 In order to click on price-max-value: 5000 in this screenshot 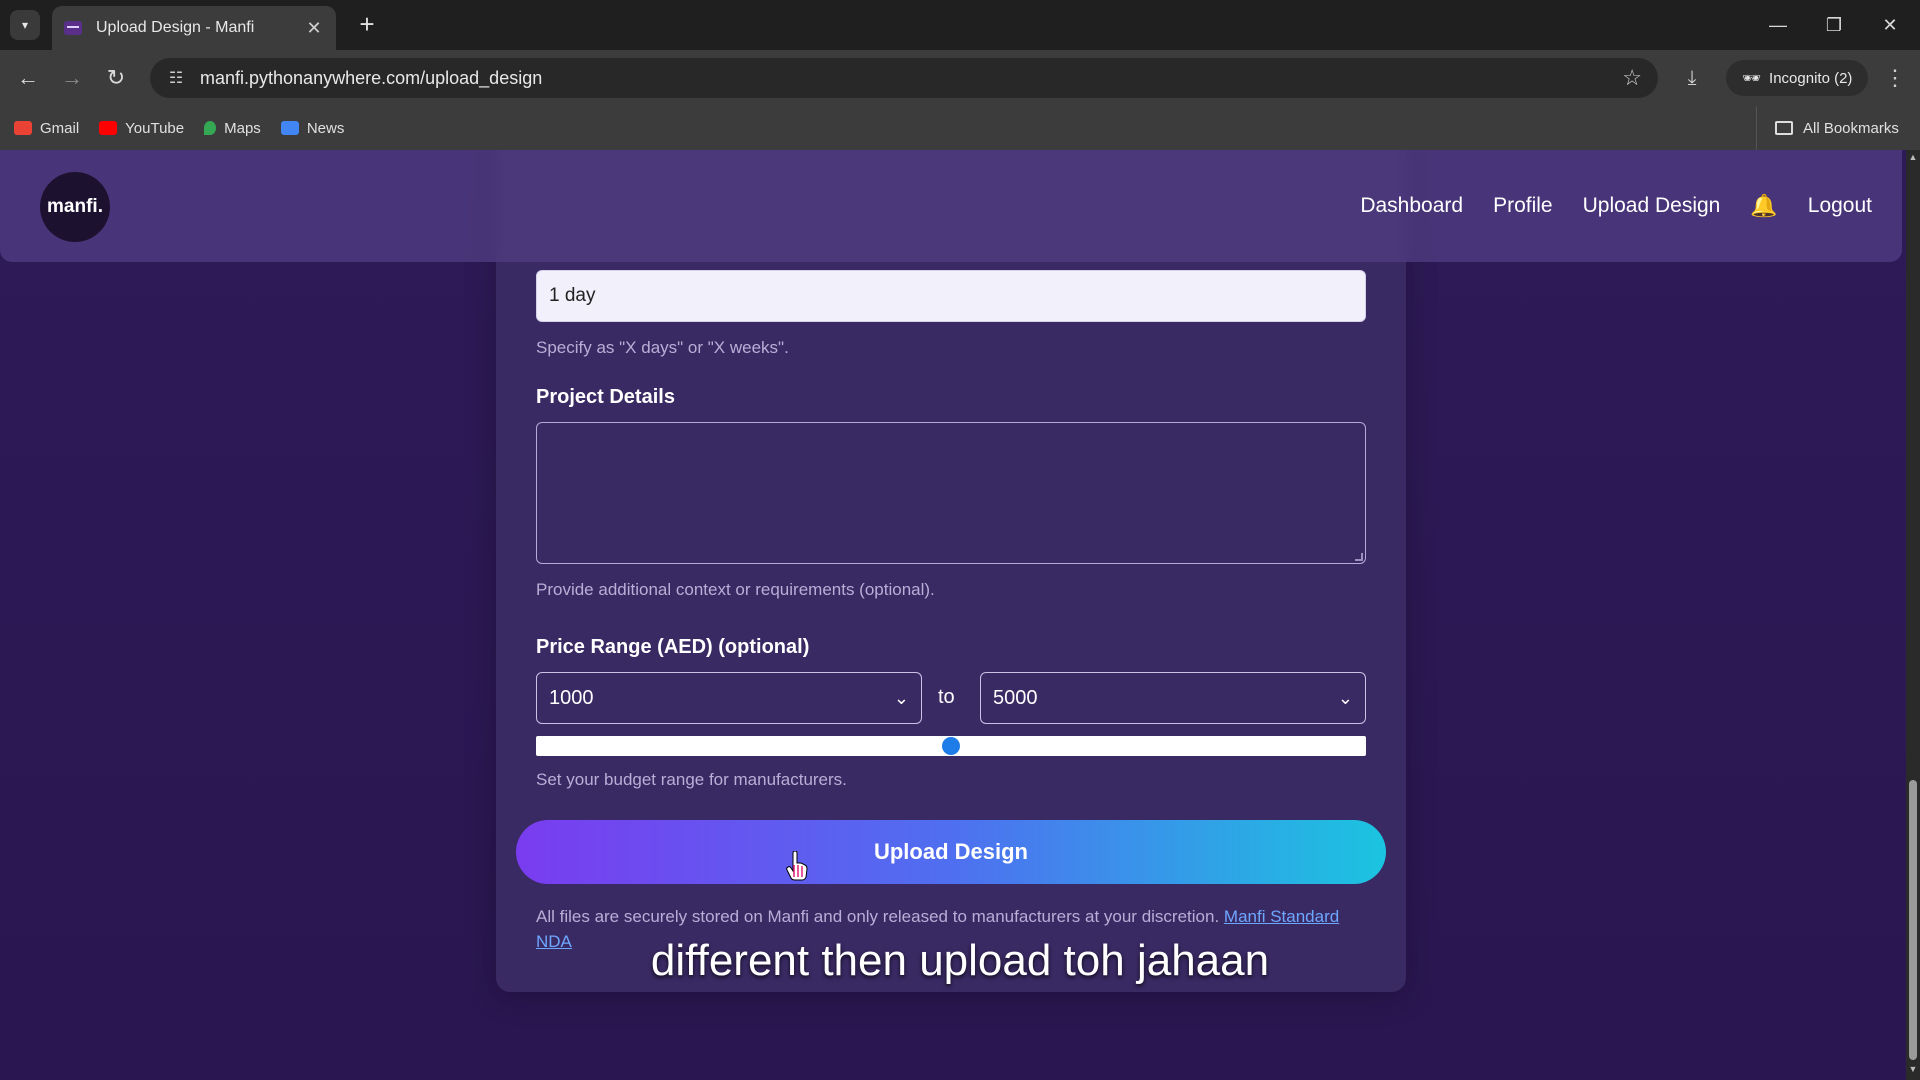, I will do `click(1015, 697)`.